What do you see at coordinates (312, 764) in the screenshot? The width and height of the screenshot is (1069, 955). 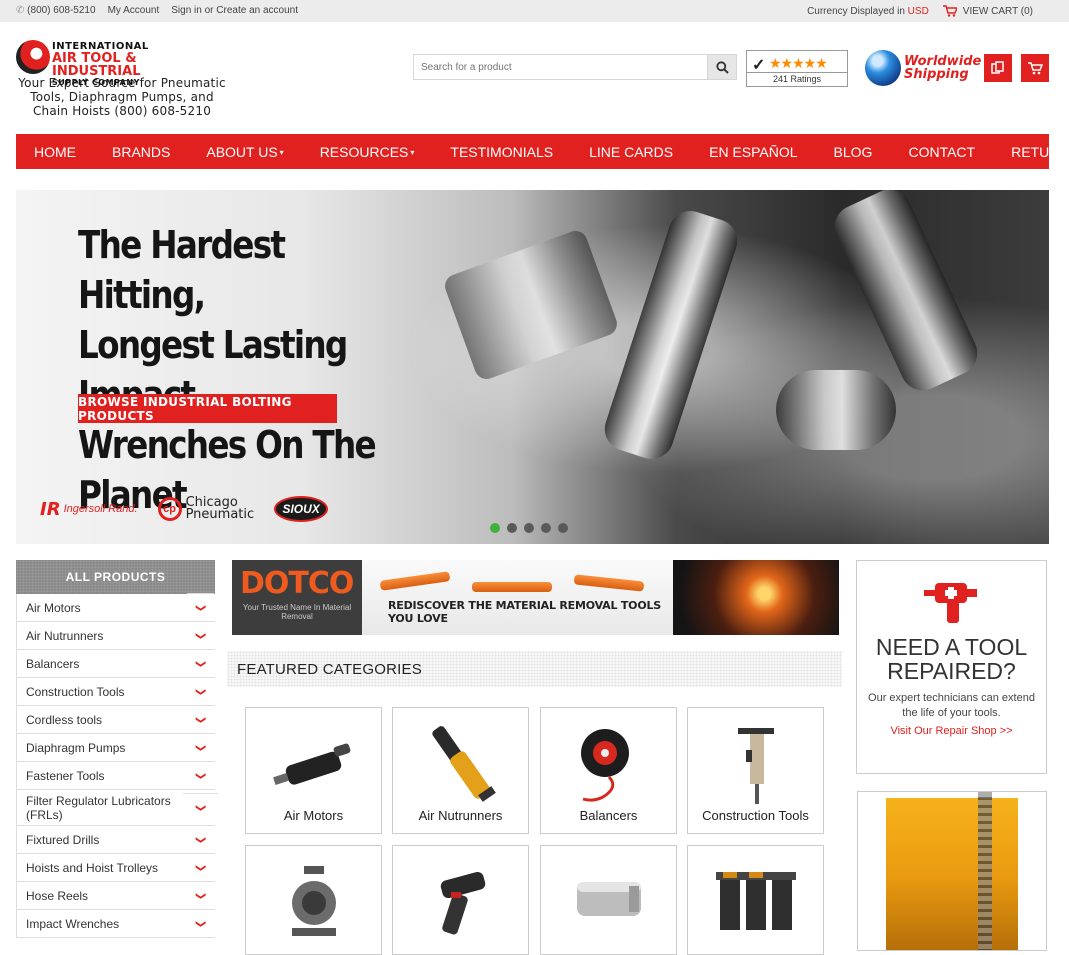 I see `air-motor-image` at bounding box center [312, 764].